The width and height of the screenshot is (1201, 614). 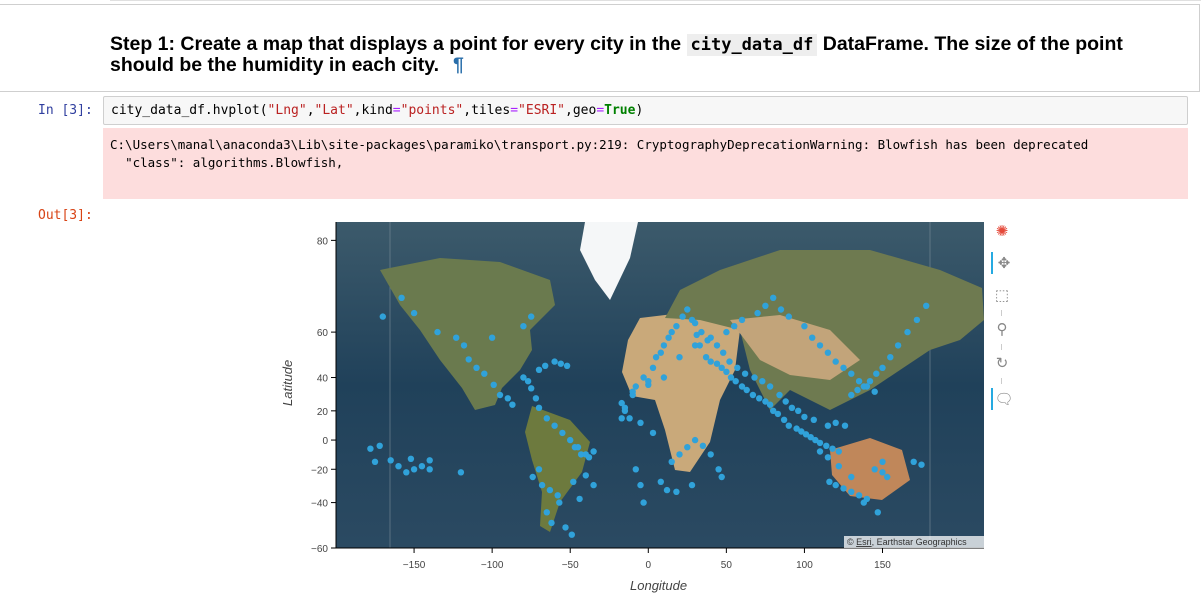 What do you see at coordinates (1002, 231) in the screenshot?
I see `bokeh-logo-icon: ✺` at bounding box center [1002, 231].